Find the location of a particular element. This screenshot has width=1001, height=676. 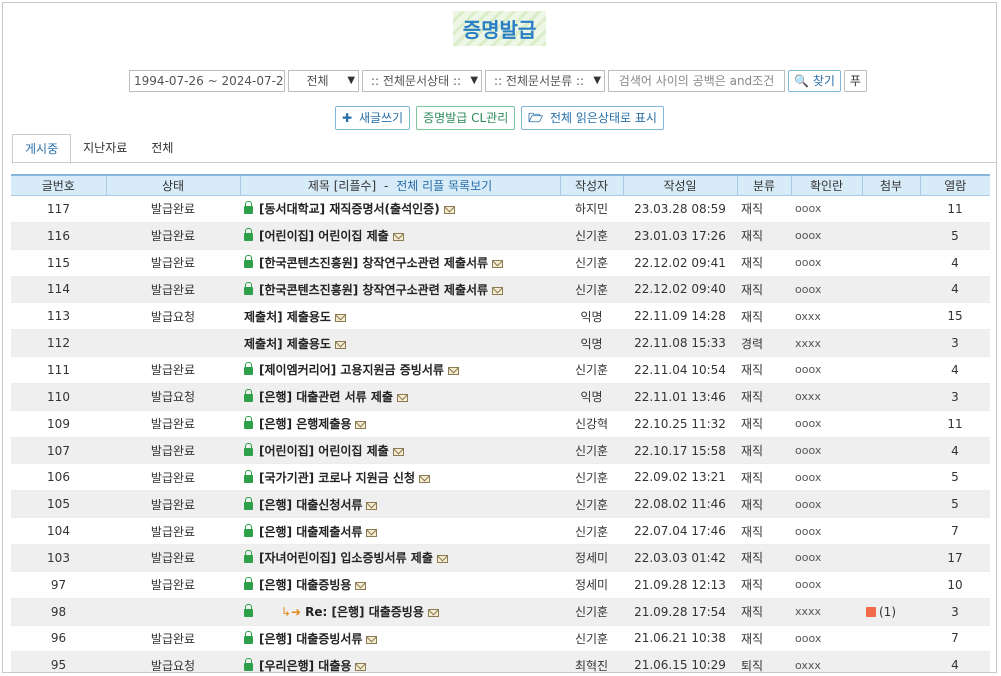

post-subject-link: [동서대학교] 재직증명서(출석인증) is located at coordinates (349, 209).